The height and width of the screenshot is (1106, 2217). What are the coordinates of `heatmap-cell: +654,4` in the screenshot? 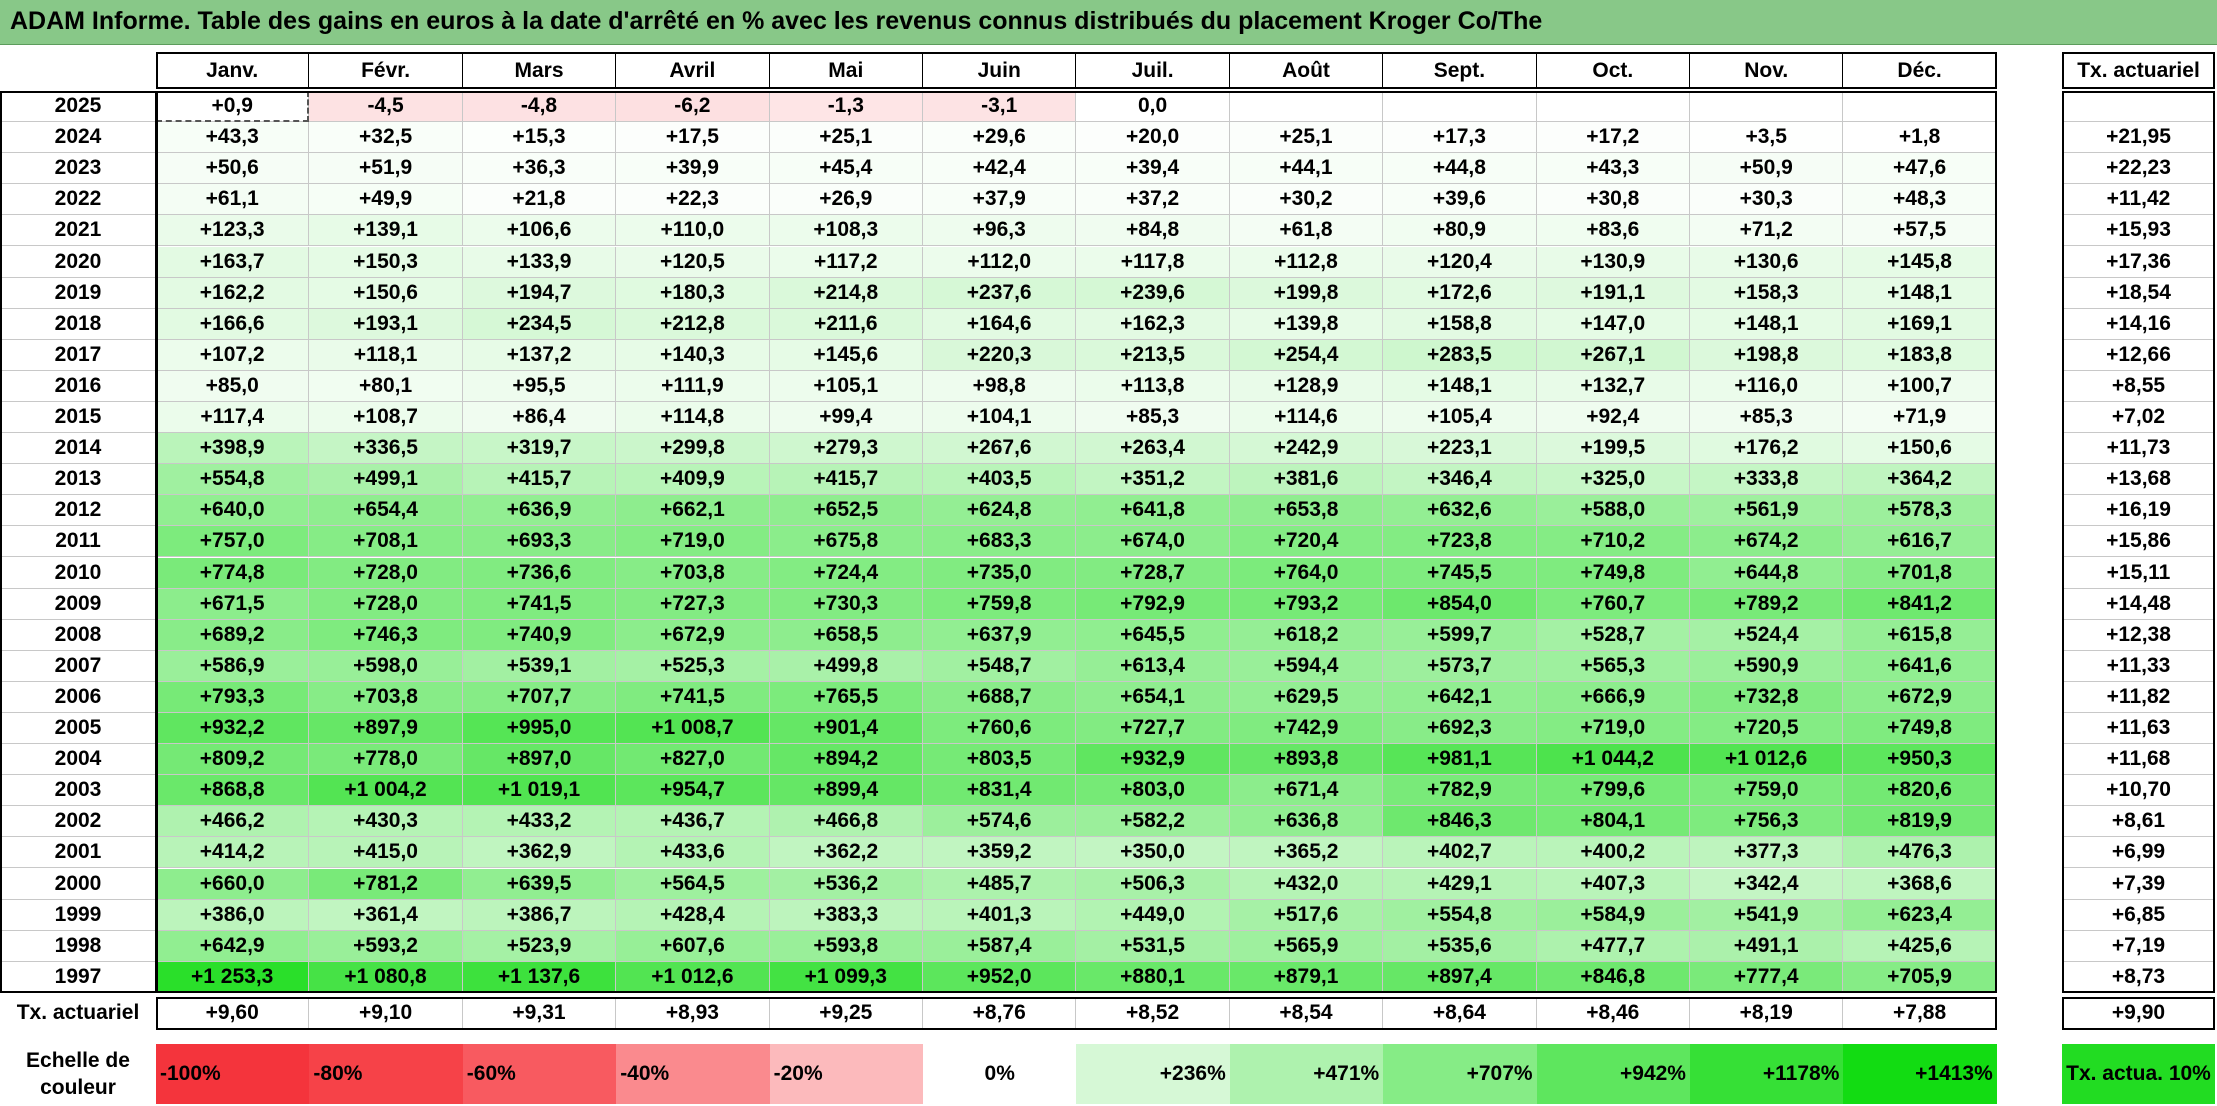 It's located at (386, 511).